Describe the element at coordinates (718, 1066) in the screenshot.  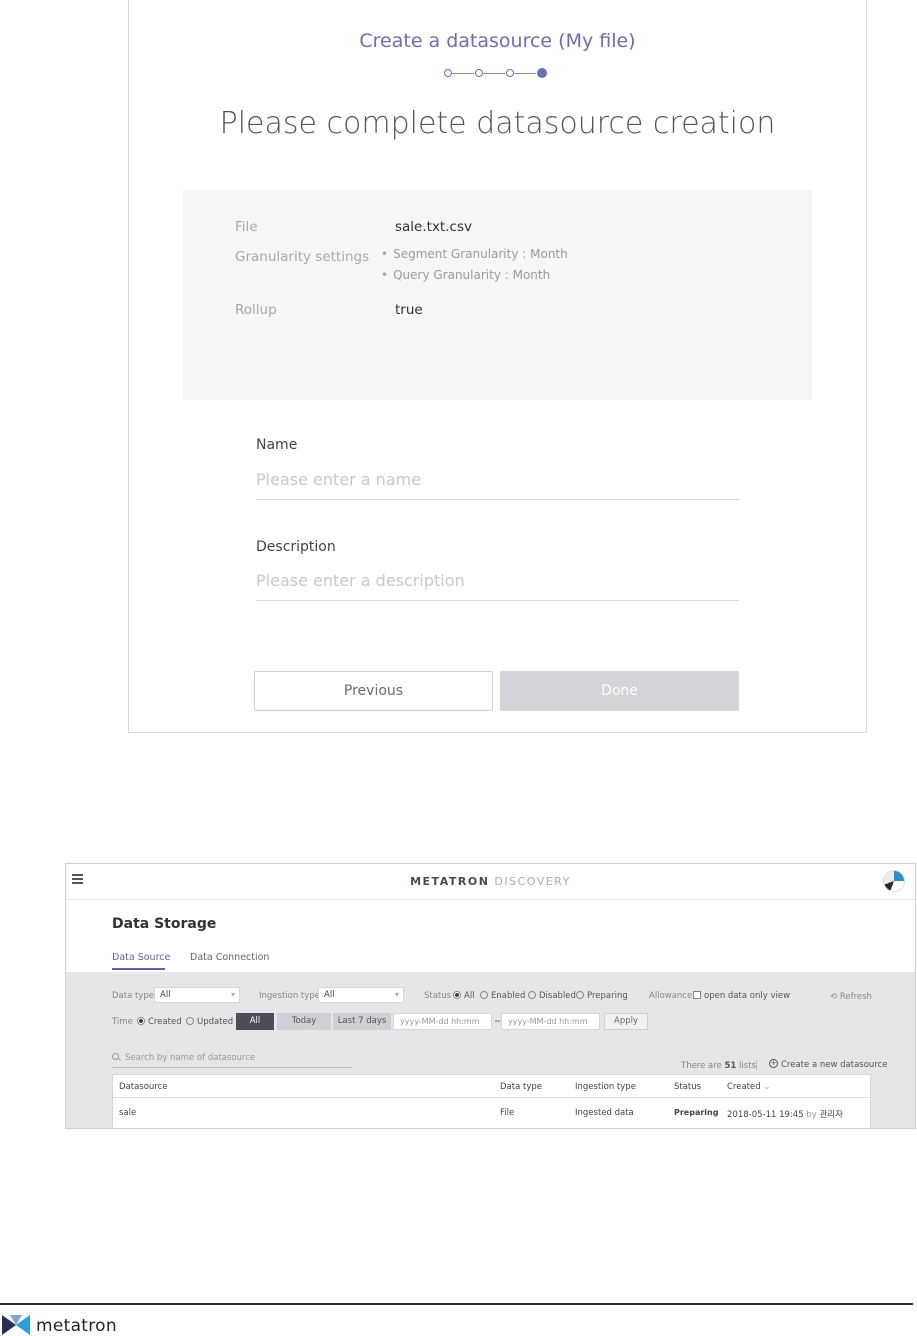
I see `list-count: There are 51 lists` at that location.